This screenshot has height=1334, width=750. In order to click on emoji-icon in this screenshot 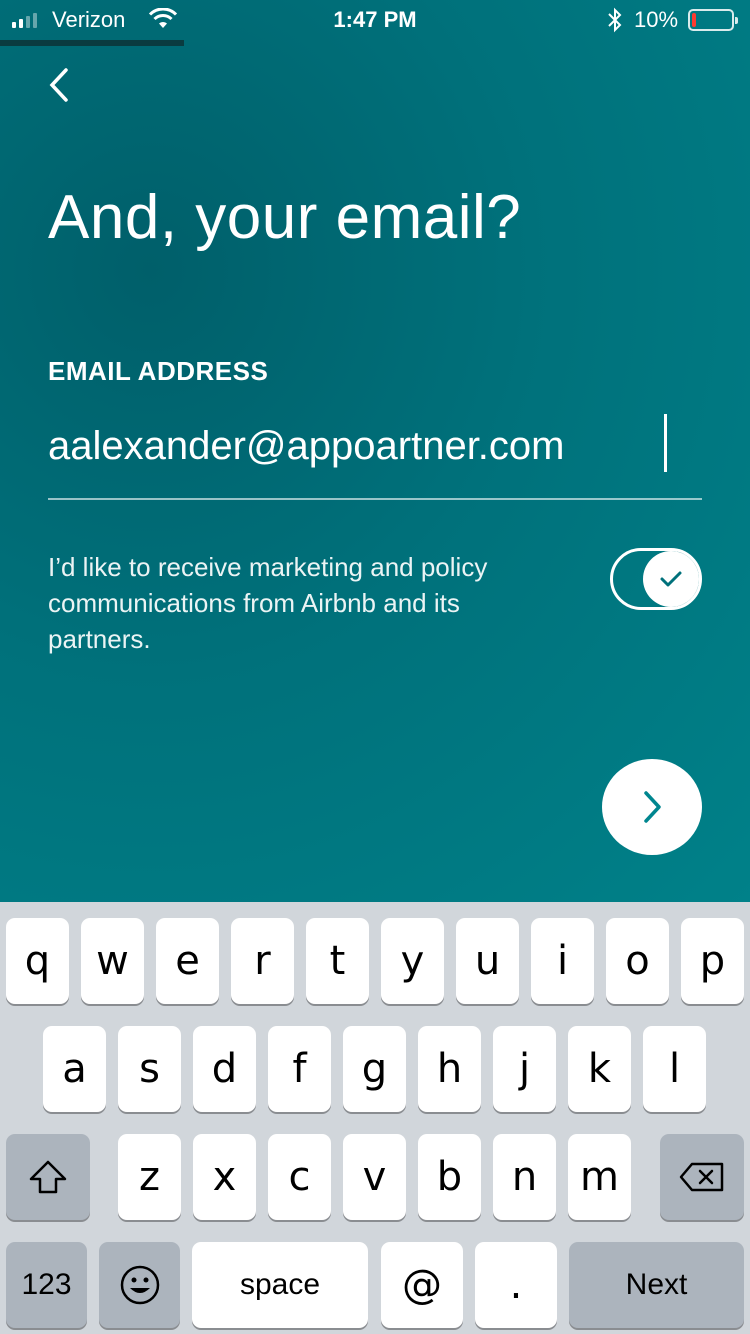, I will do `click(139, 1285)`.